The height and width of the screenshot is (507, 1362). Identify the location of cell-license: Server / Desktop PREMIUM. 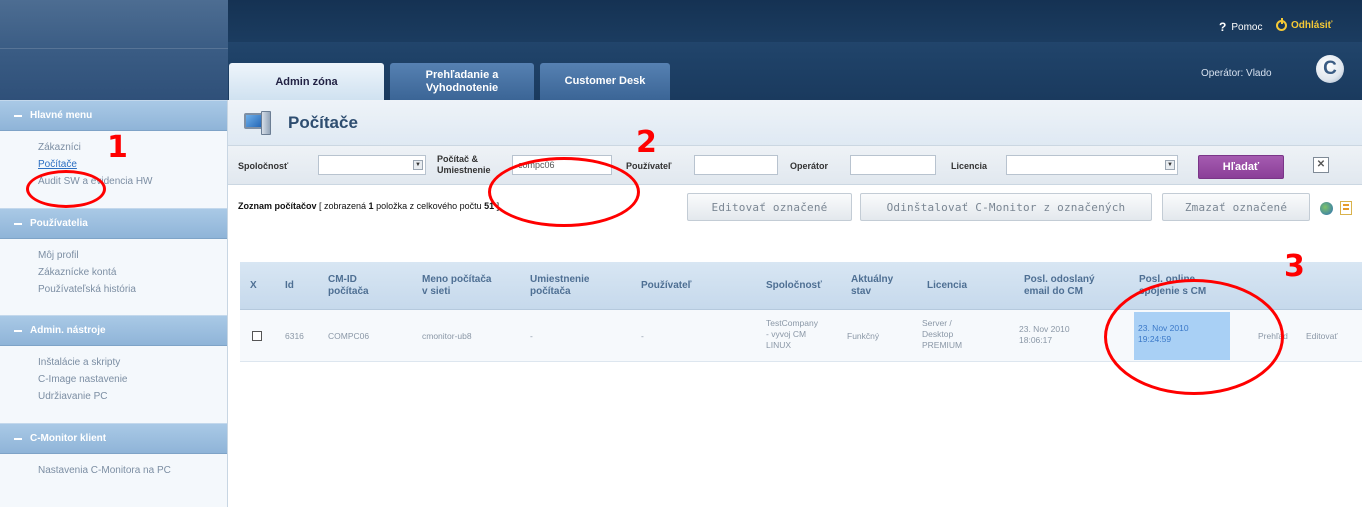
(942, 334).